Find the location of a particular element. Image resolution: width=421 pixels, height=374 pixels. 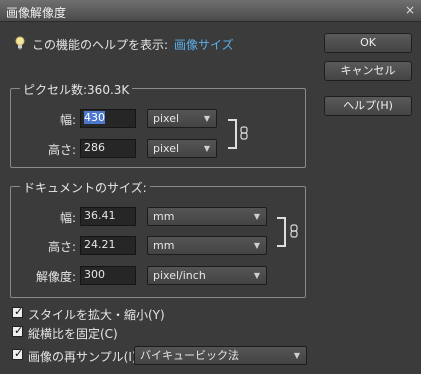

resolution-value: 300 is located at coordinates (94, 274).